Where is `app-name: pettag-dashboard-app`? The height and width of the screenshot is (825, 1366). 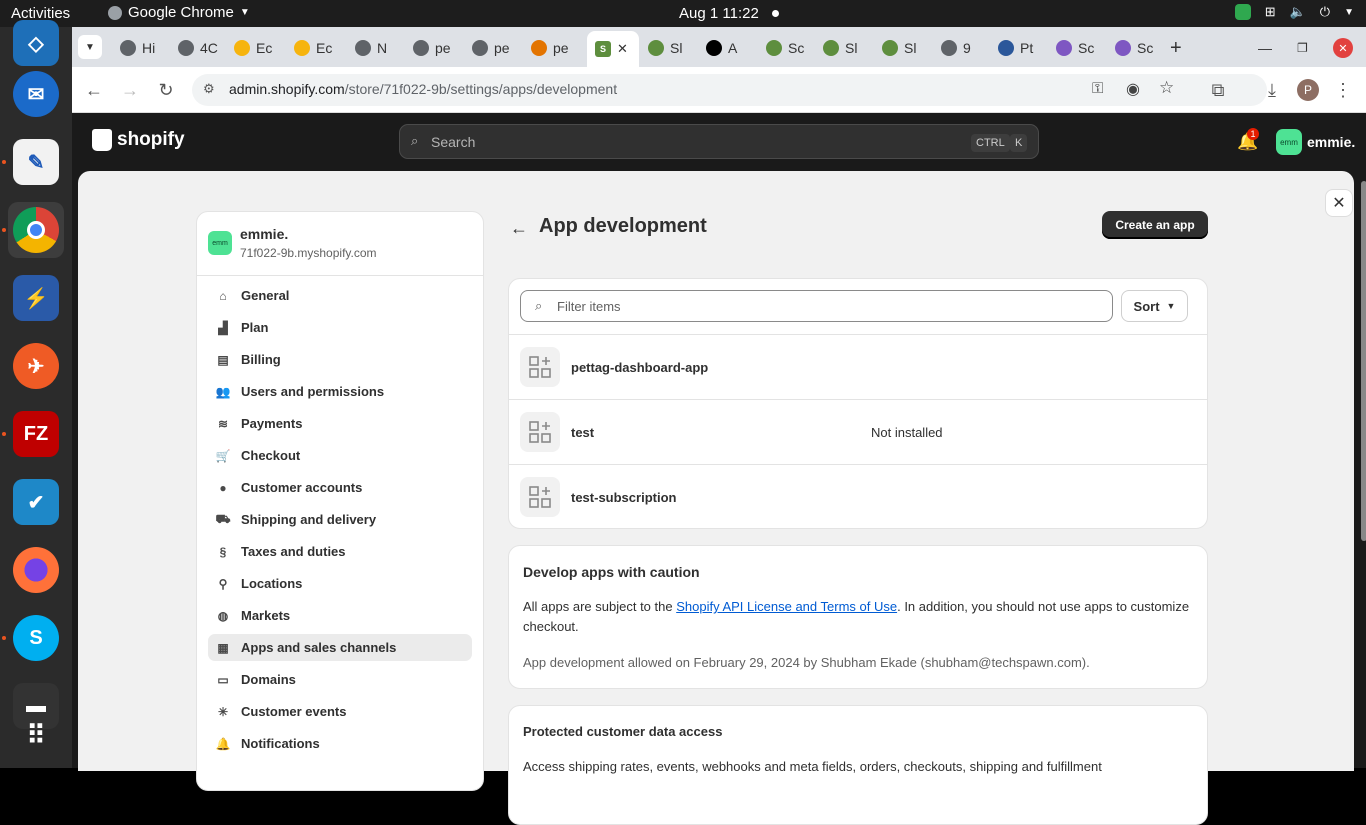 app-name: pettag-dashboard-app is located at coordinates (639, 367).